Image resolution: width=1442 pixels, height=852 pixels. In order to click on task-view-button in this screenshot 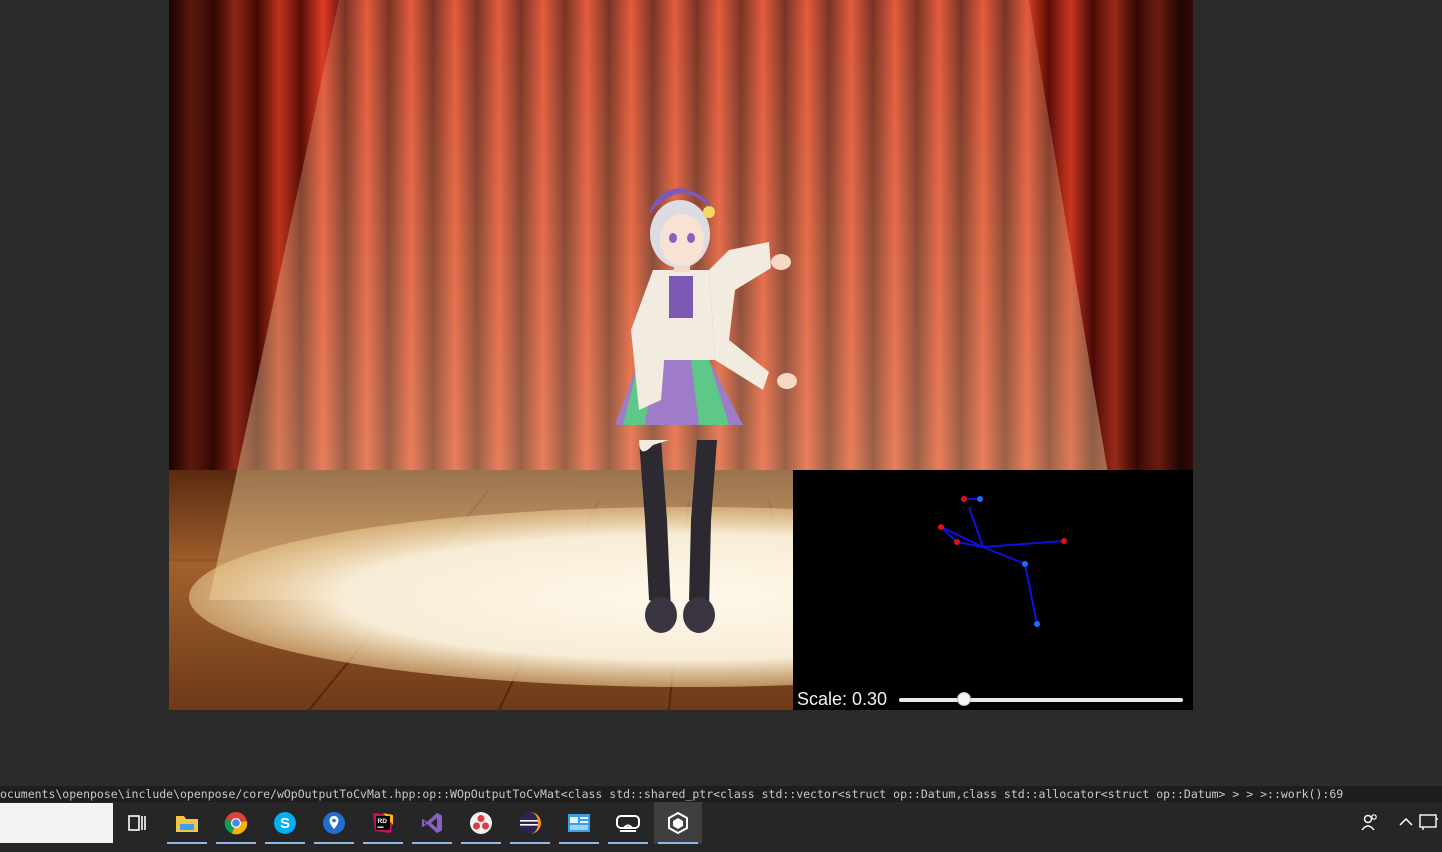, I will do `click(137, 823)`.